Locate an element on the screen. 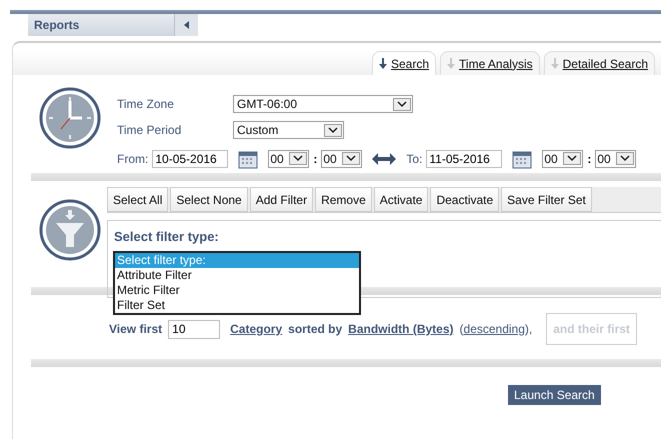 This screenshot has height=439, width=661. time-zone-label: Time Zone is located at coordinates (146, 104).